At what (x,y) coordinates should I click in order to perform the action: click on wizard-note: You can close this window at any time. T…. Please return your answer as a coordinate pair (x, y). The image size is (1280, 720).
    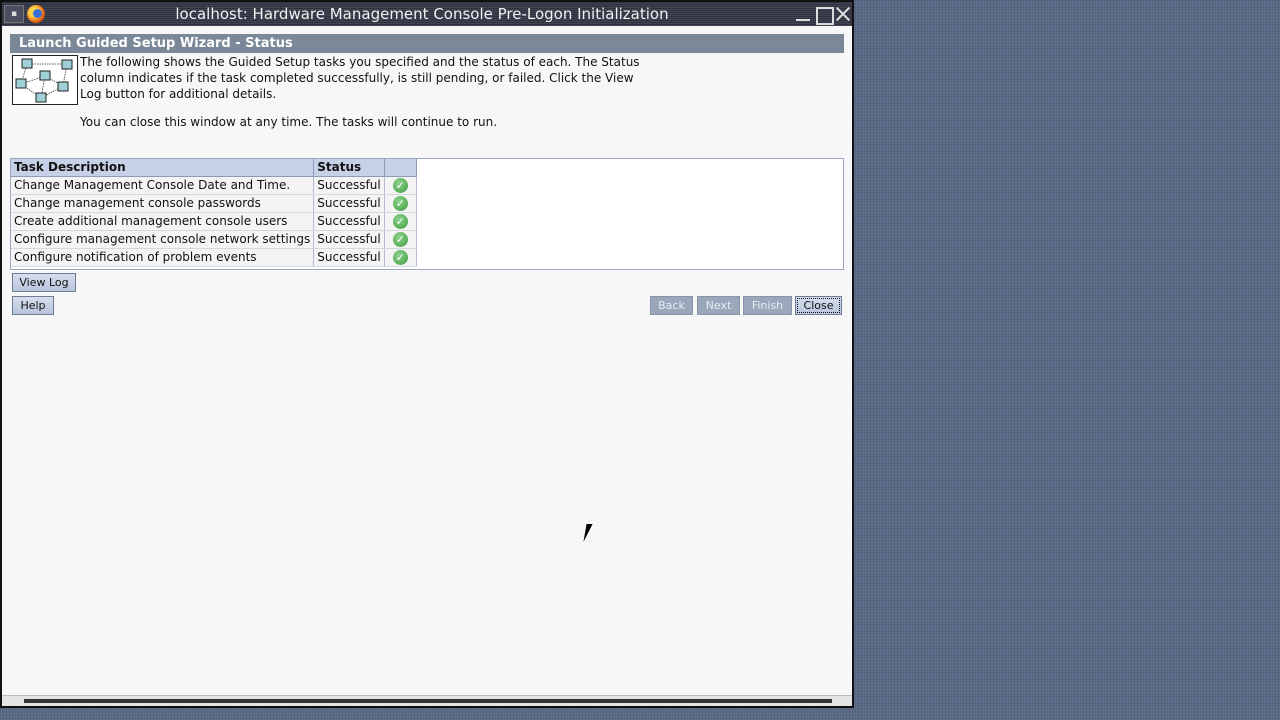
    Looking at the image, I should click on (289, 122).